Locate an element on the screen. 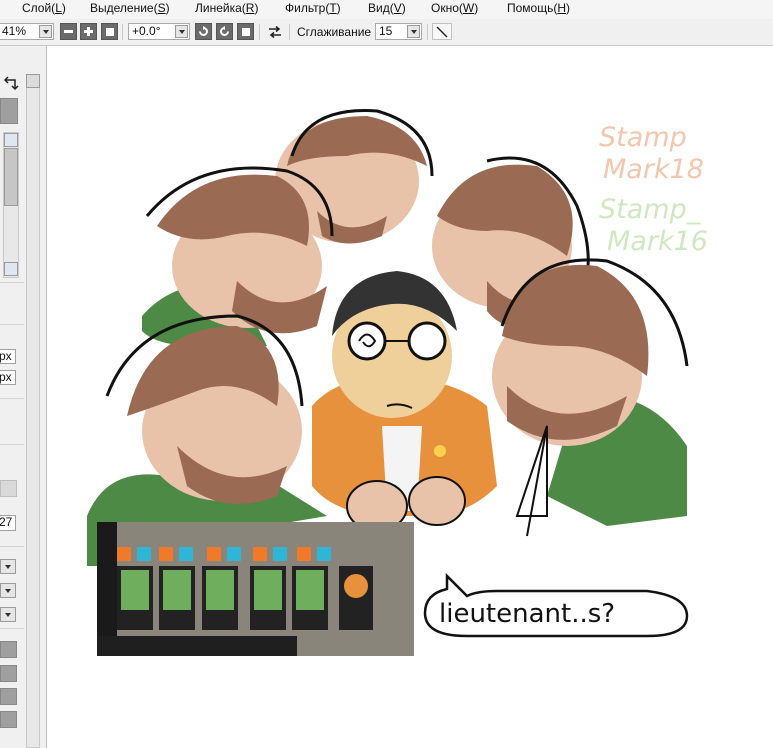  rotate-right-button is located at coordinates (224, 31).